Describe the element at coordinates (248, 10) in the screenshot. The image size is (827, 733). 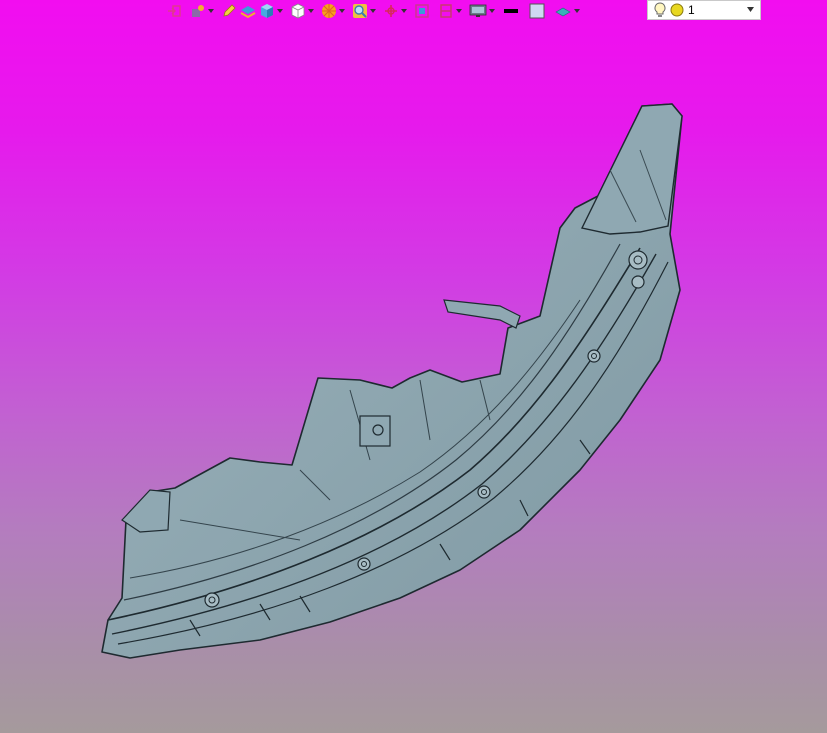
I see `layer-icon` at that location.